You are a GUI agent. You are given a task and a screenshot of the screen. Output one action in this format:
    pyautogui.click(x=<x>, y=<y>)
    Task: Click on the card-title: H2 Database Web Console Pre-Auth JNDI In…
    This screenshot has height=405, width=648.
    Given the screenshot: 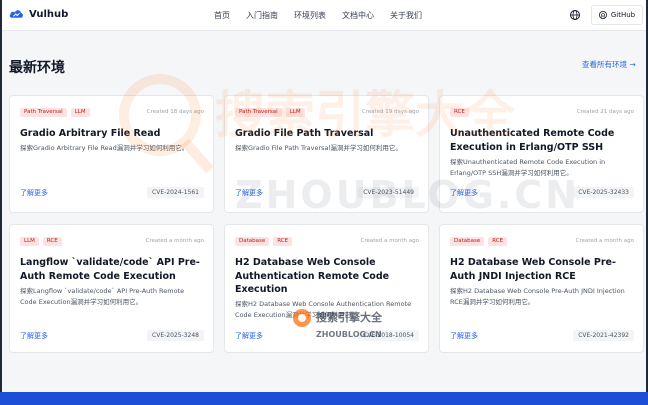 What is the action you would take?
    pyautogui.click(x=541, y=269)
    